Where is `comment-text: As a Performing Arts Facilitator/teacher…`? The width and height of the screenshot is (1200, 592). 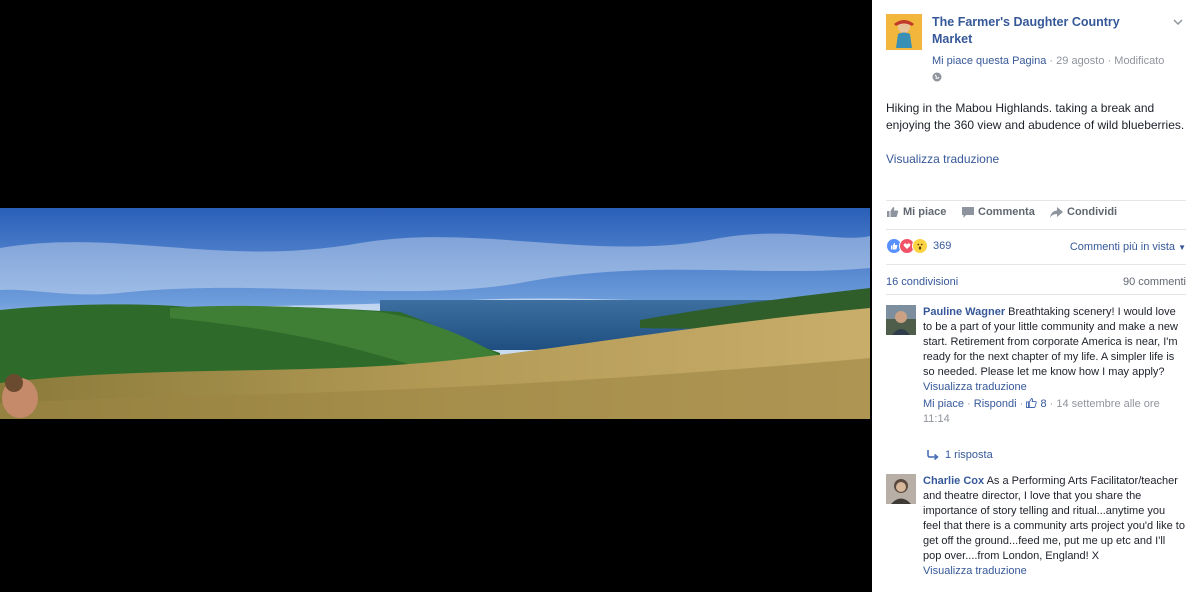
comment-text: As a Performing Arts Facilitator/teacher… is located at coordinates (1054, 518).